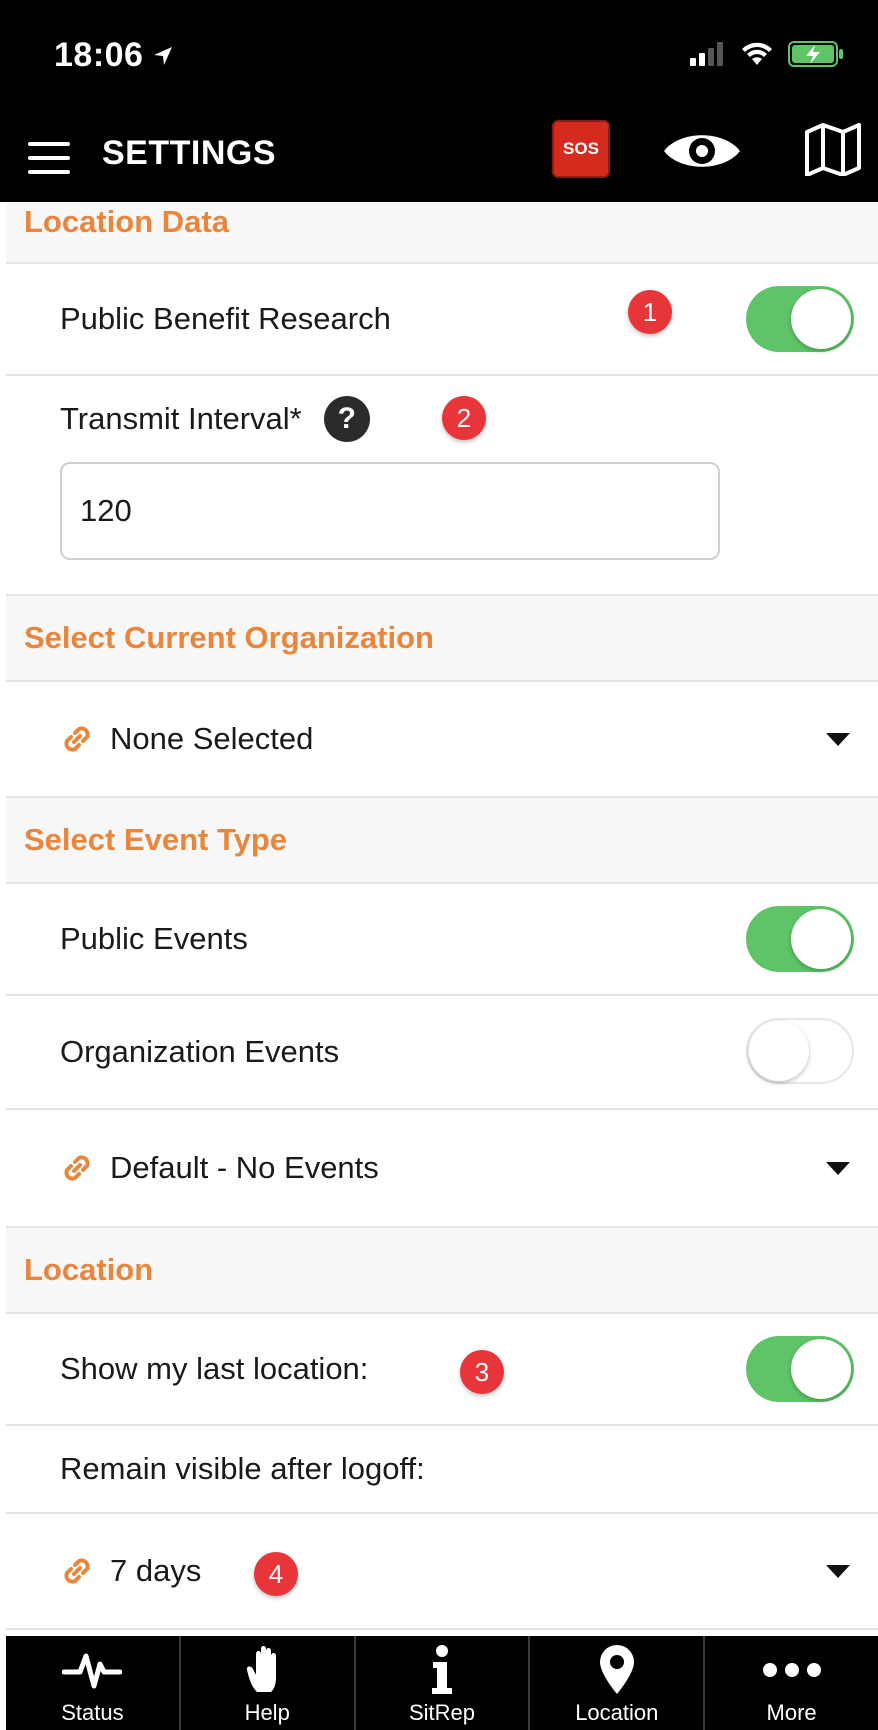  Describe the element at coordinates (442, 639) in the screenshot. I see `section-header-organization: Select Current Organization` at that location.